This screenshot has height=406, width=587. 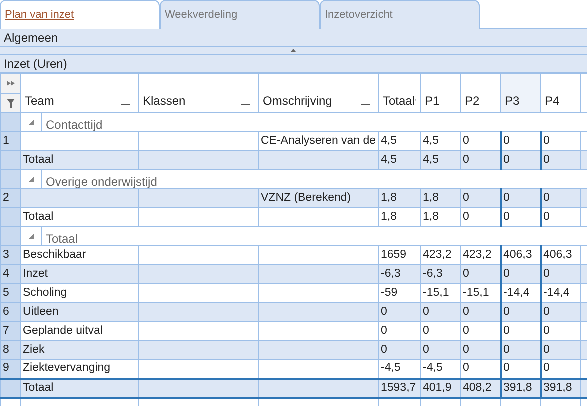 What do you see at coordinates (10, 312) in the screenshot?
I see `row-header: 6` at bounding box center [10, 312].